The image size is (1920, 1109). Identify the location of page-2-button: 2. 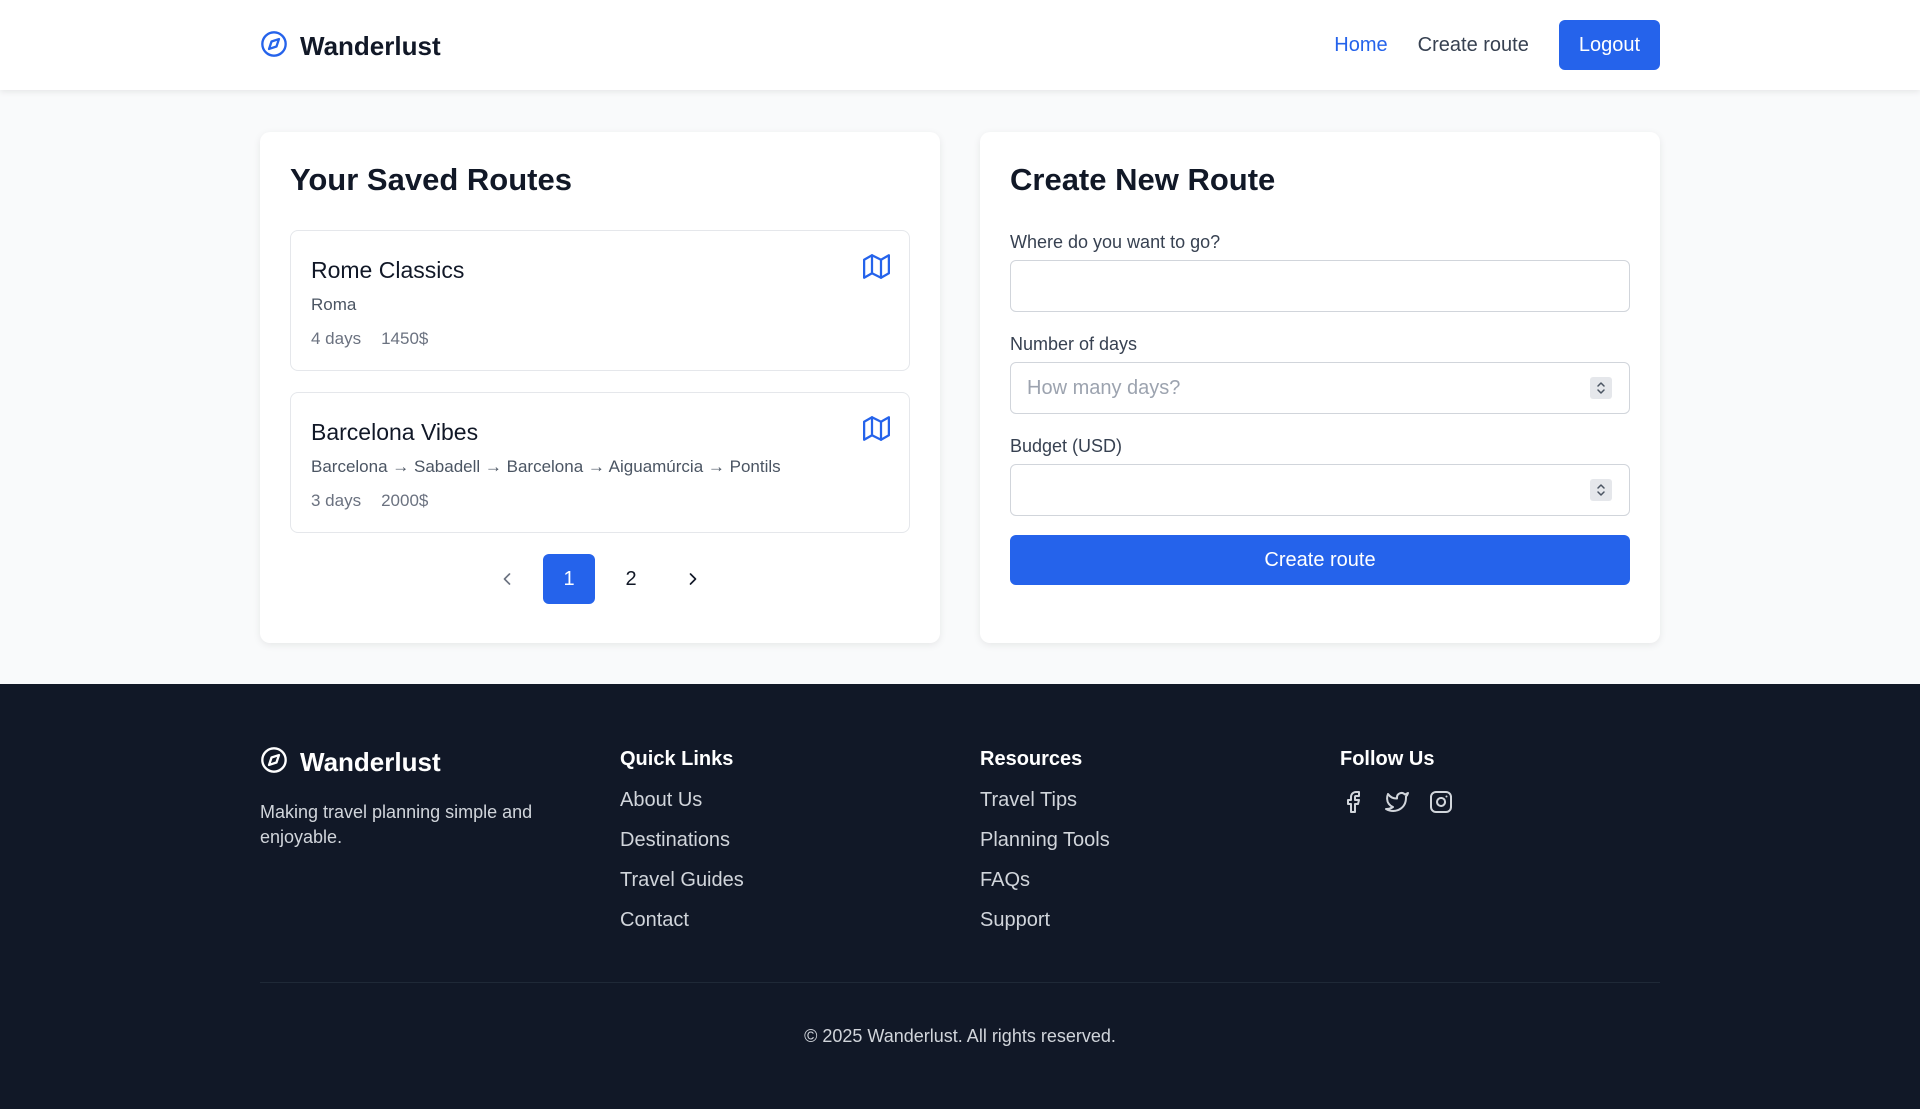
(631, 579).